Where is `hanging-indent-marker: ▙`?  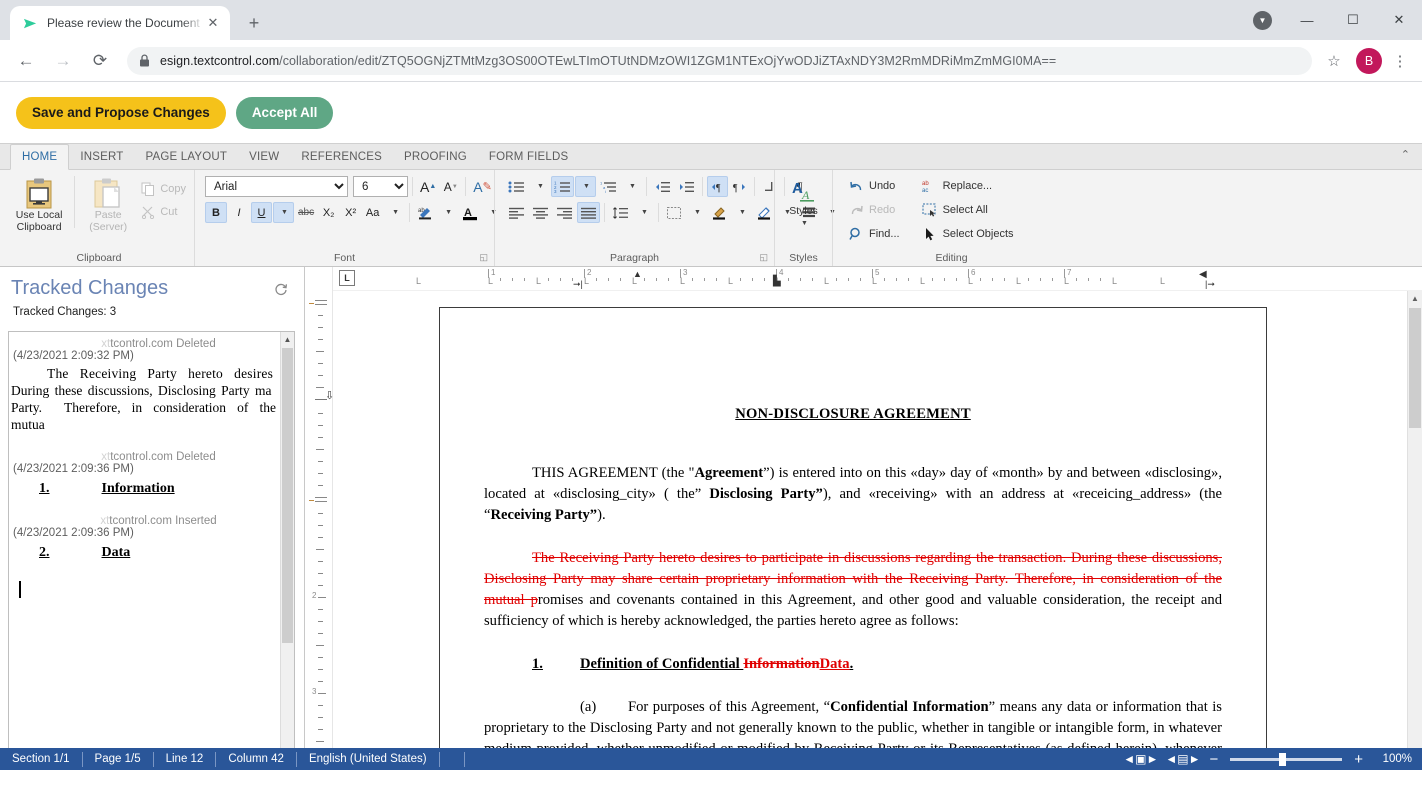
hanging-indent-marker: ▙ is located at coordinates (777, 281).